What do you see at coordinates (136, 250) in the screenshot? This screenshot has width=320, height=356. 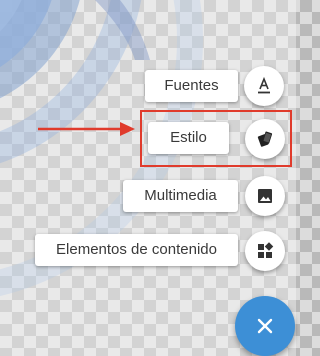 I see `label-elementos-de-contenido: Elementos de contenido` at bounding box center [136, 250].